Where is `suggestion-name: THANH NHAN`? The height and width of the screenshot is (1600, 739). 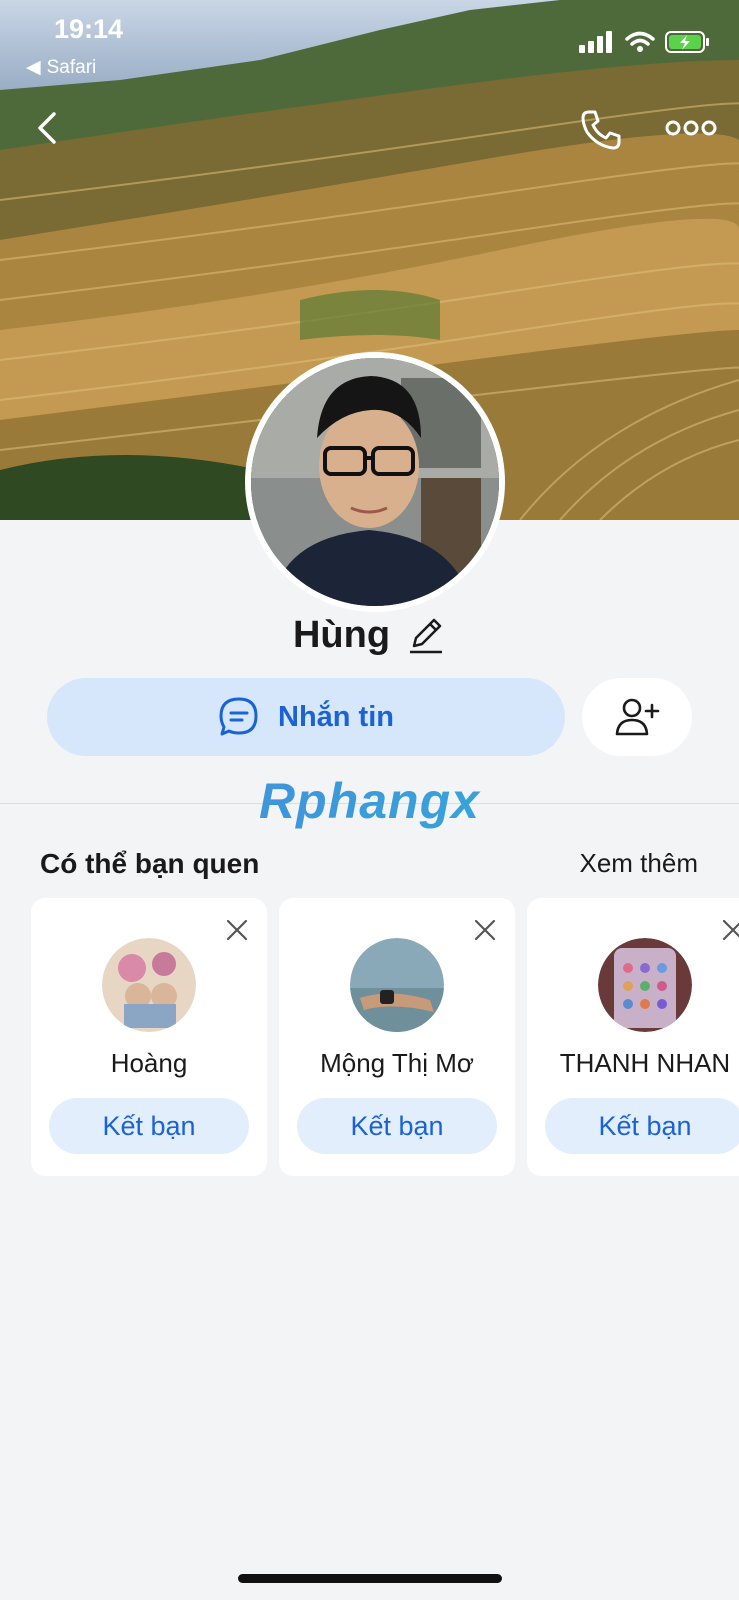 suggestion-name: THANH NHAN is located at coordinates (645, 1063).